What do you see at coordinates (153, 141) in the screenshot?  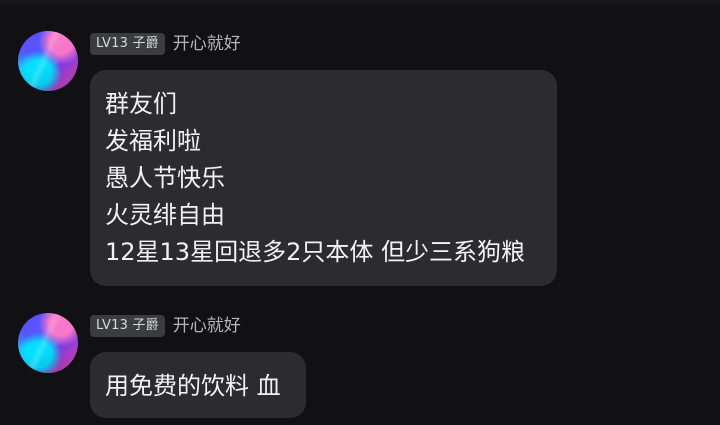 I see `message-line: 发福利啦` at bounding box center [153, 141].